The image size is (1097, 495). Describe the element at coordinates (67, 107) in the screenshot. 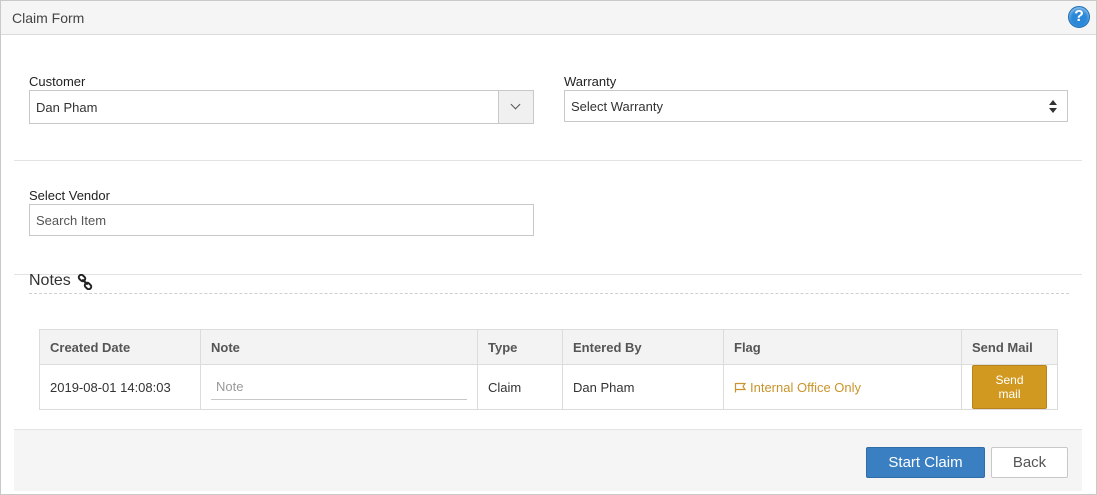

I see `customer-value: Dan Pham` at that location.